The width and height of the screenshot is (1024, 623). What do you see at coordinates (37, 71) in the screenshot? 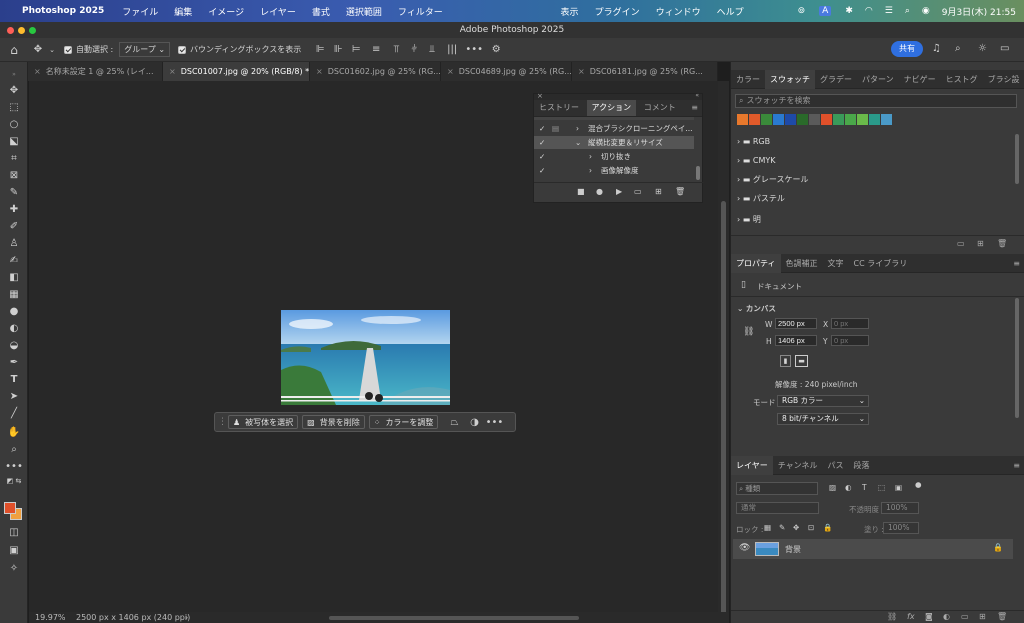
I see `close-tab-icon: ×` at bounding box center [37, 71].